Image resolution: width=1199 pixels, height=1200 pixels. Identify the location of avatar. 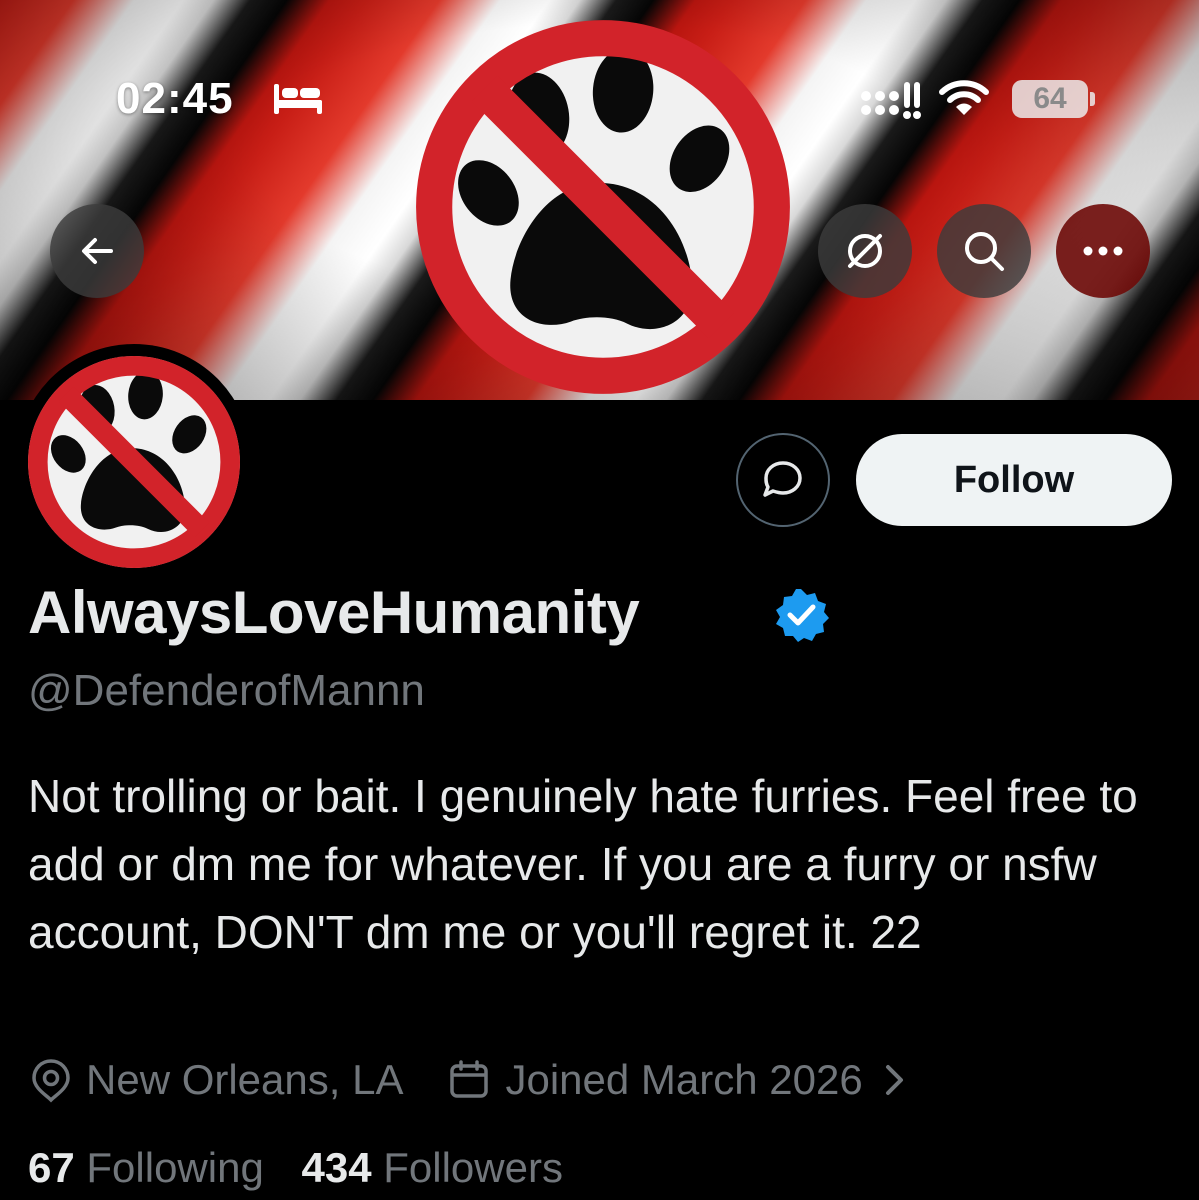
(134, 462).